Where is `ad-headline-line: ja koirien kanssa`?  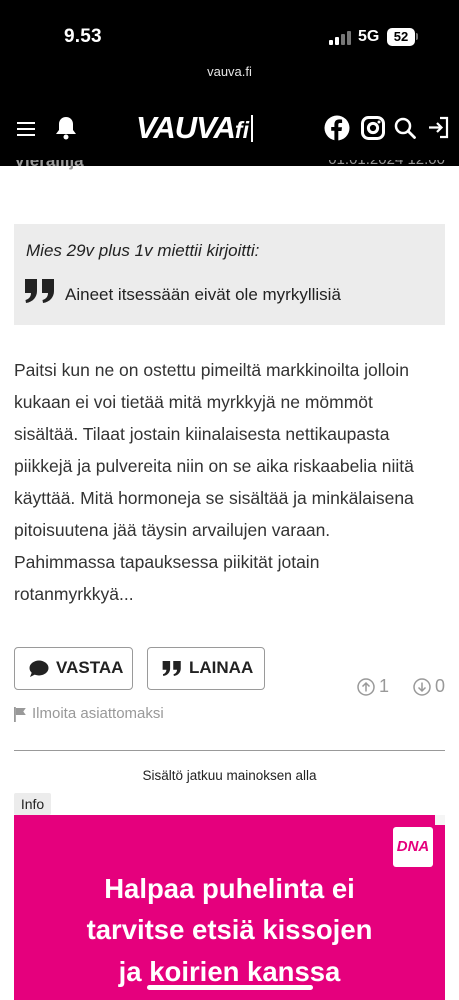 ad-headline-line: ja koirien kanssa is located at coordinates (229, 971).